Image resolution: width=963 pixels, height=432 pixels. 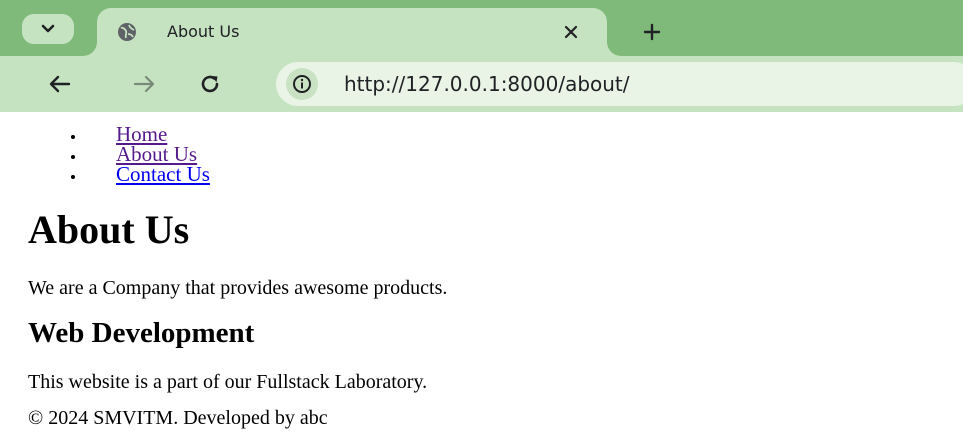 I want to click on arrow-right-icon, so click(x=144, y=84).